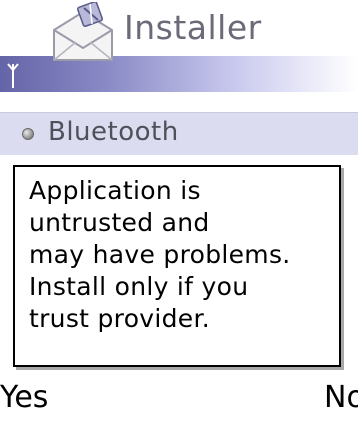  Describe the element at coordinates (28, 134) in the screenshot. I see `bullet-icon` at that location.